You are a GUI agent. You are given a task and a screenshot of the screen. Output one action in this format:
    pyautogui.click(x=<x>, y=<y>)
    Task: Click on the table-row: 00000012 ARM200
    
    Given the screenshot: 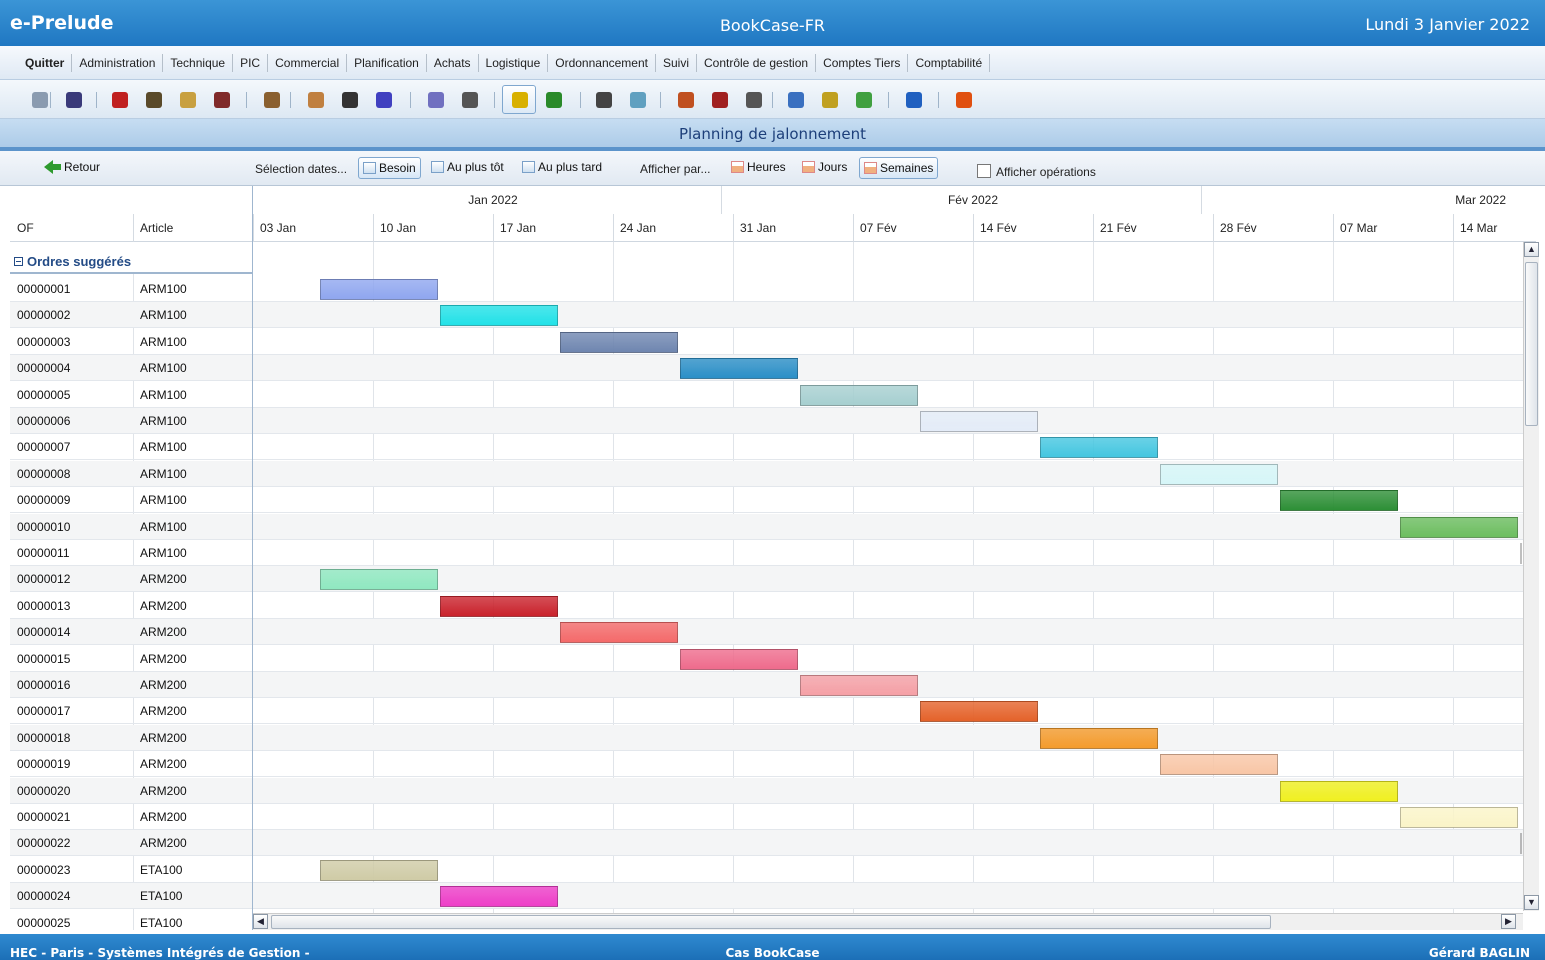 What is the action you would take?
    pyautogui.click(x=766, y=579)
    